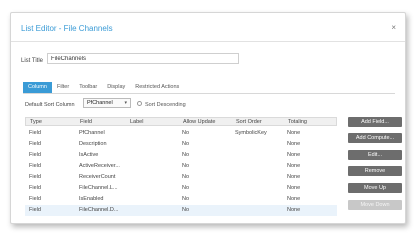  I want to click on header-allow-update: Allow Update, so click(199, 122).